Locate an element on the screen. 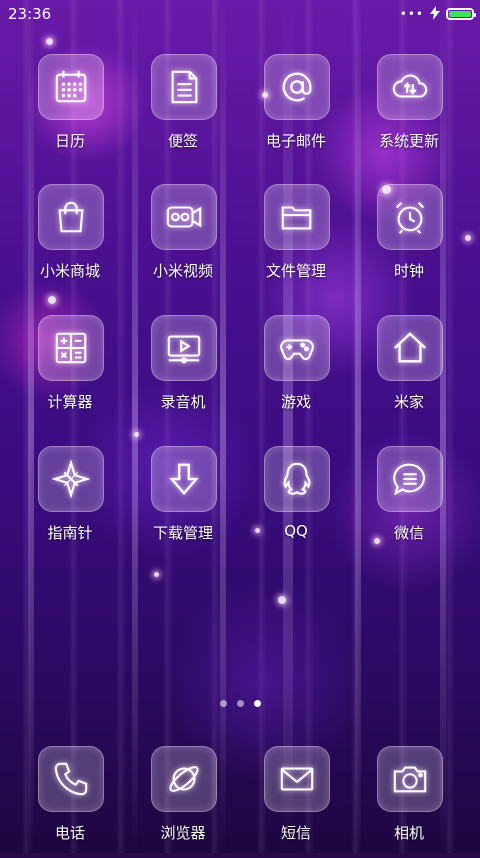 This screenshot has width=480, height=858. app-calendar: 日历 is located at coordinates (70, 110).